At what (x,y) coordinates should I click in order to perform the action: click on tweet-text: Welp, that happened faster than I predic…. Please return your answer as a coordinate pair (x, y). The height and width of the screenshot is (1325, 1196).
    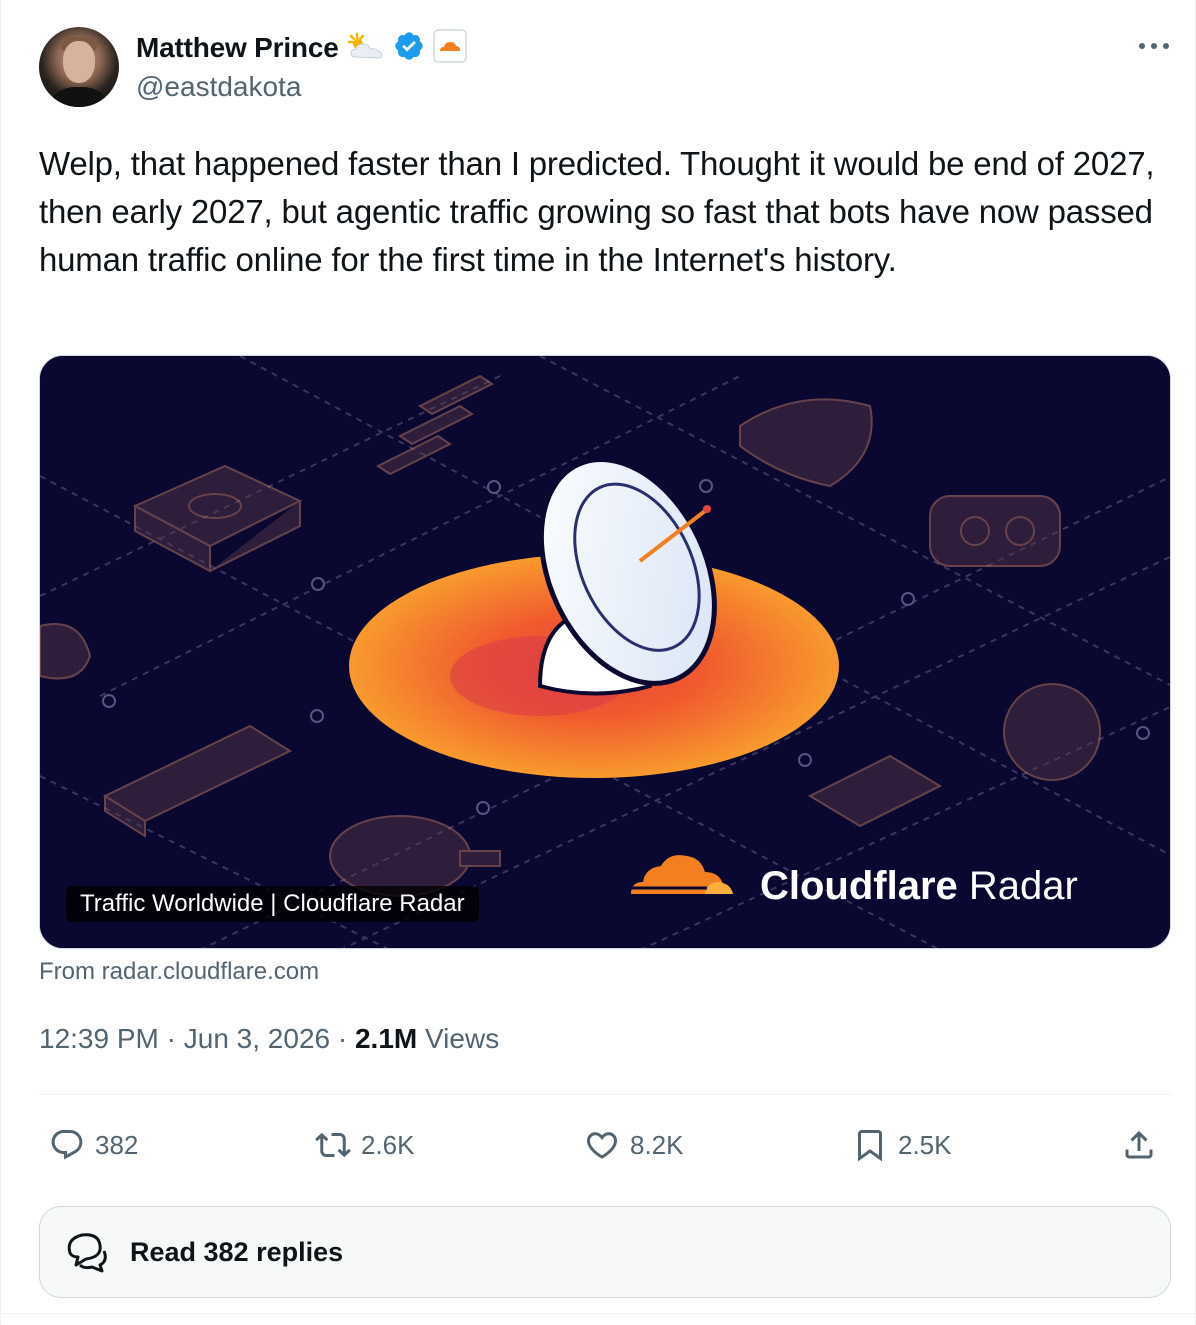
    Looking at the image, I should click on (597, 211).